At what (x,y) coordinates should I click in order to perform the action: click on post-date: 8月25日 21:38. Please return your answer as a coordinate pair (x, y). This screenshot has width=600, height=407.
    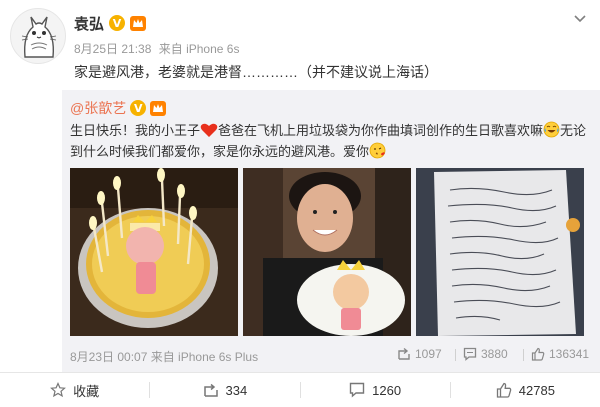
    Looking at the image, I should click on (112, 49).